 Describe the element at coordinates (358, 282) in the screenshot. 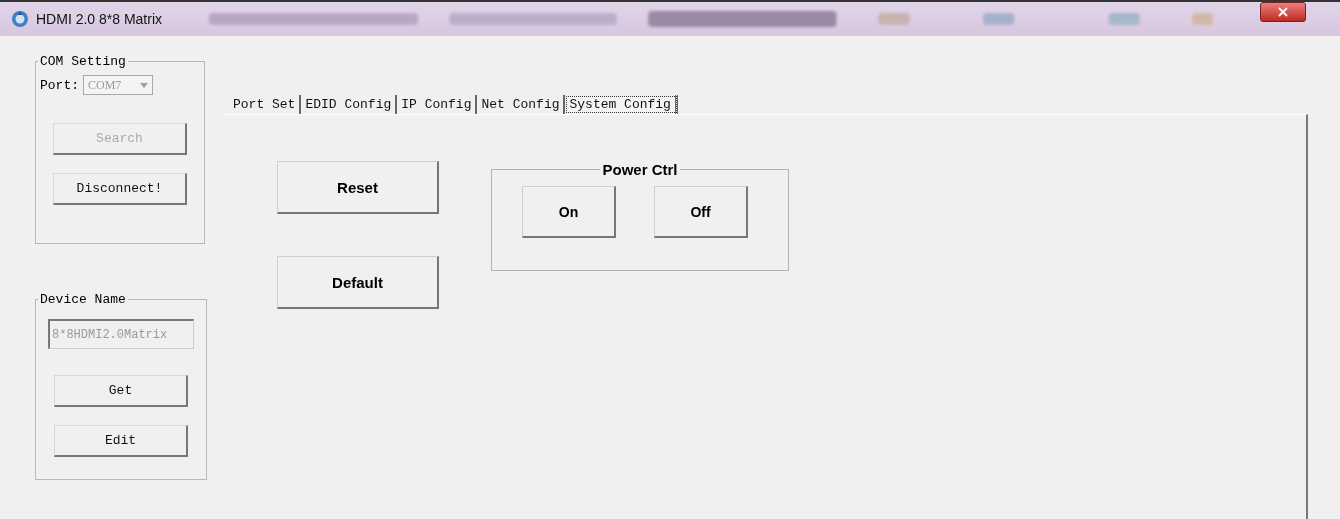

I see `system-button: Default` at that location.